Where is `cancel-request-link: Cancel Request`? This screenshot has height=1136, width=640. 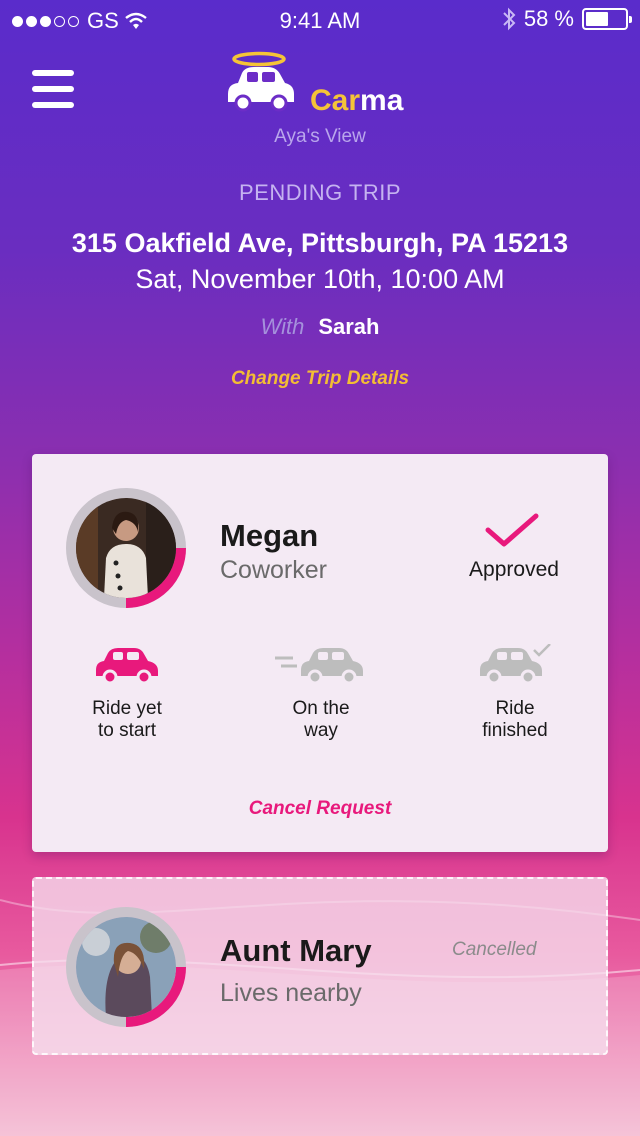
cancel-request-link: Cancel Request is located at coordinates (320, 809).